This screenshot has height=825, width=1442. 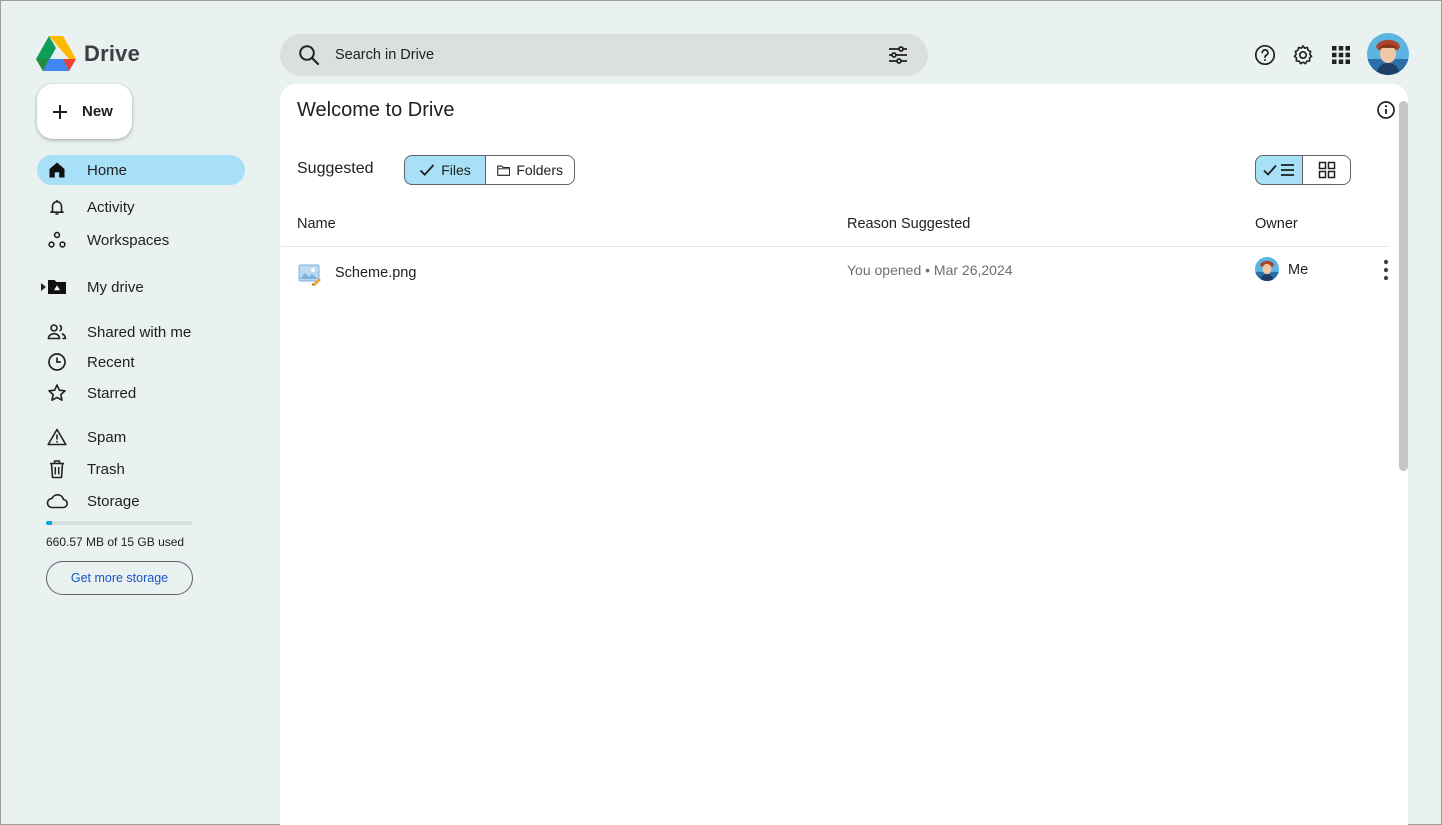 What do you see at coordinates (1386, 270) in the screenshot?
I see `more-actions-icon` at bounding box center [1386, 270].